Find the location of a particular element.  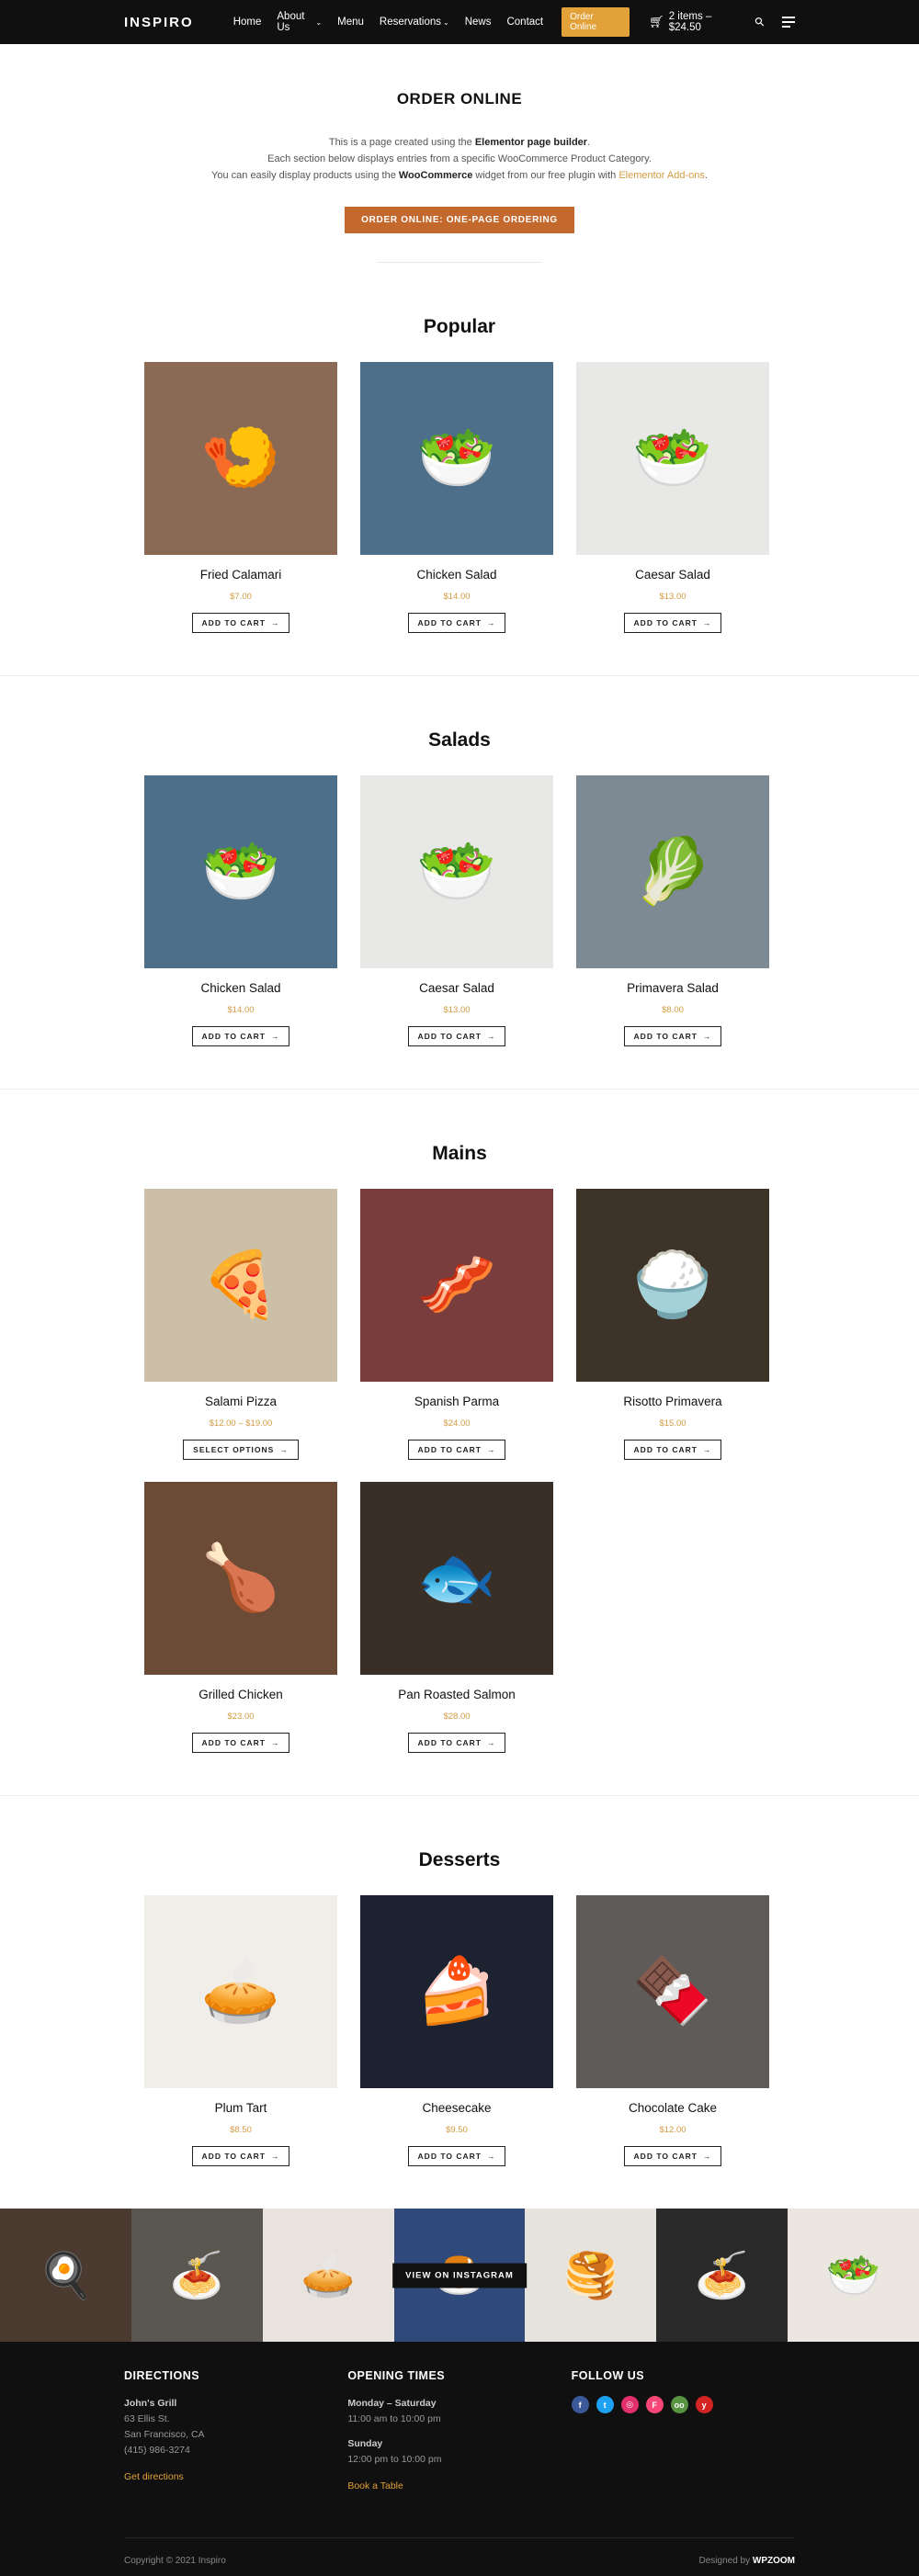

product-card: 🥗 Chicken Salad $14.00 ADD TO CART → is located at coordinates (456, 497).